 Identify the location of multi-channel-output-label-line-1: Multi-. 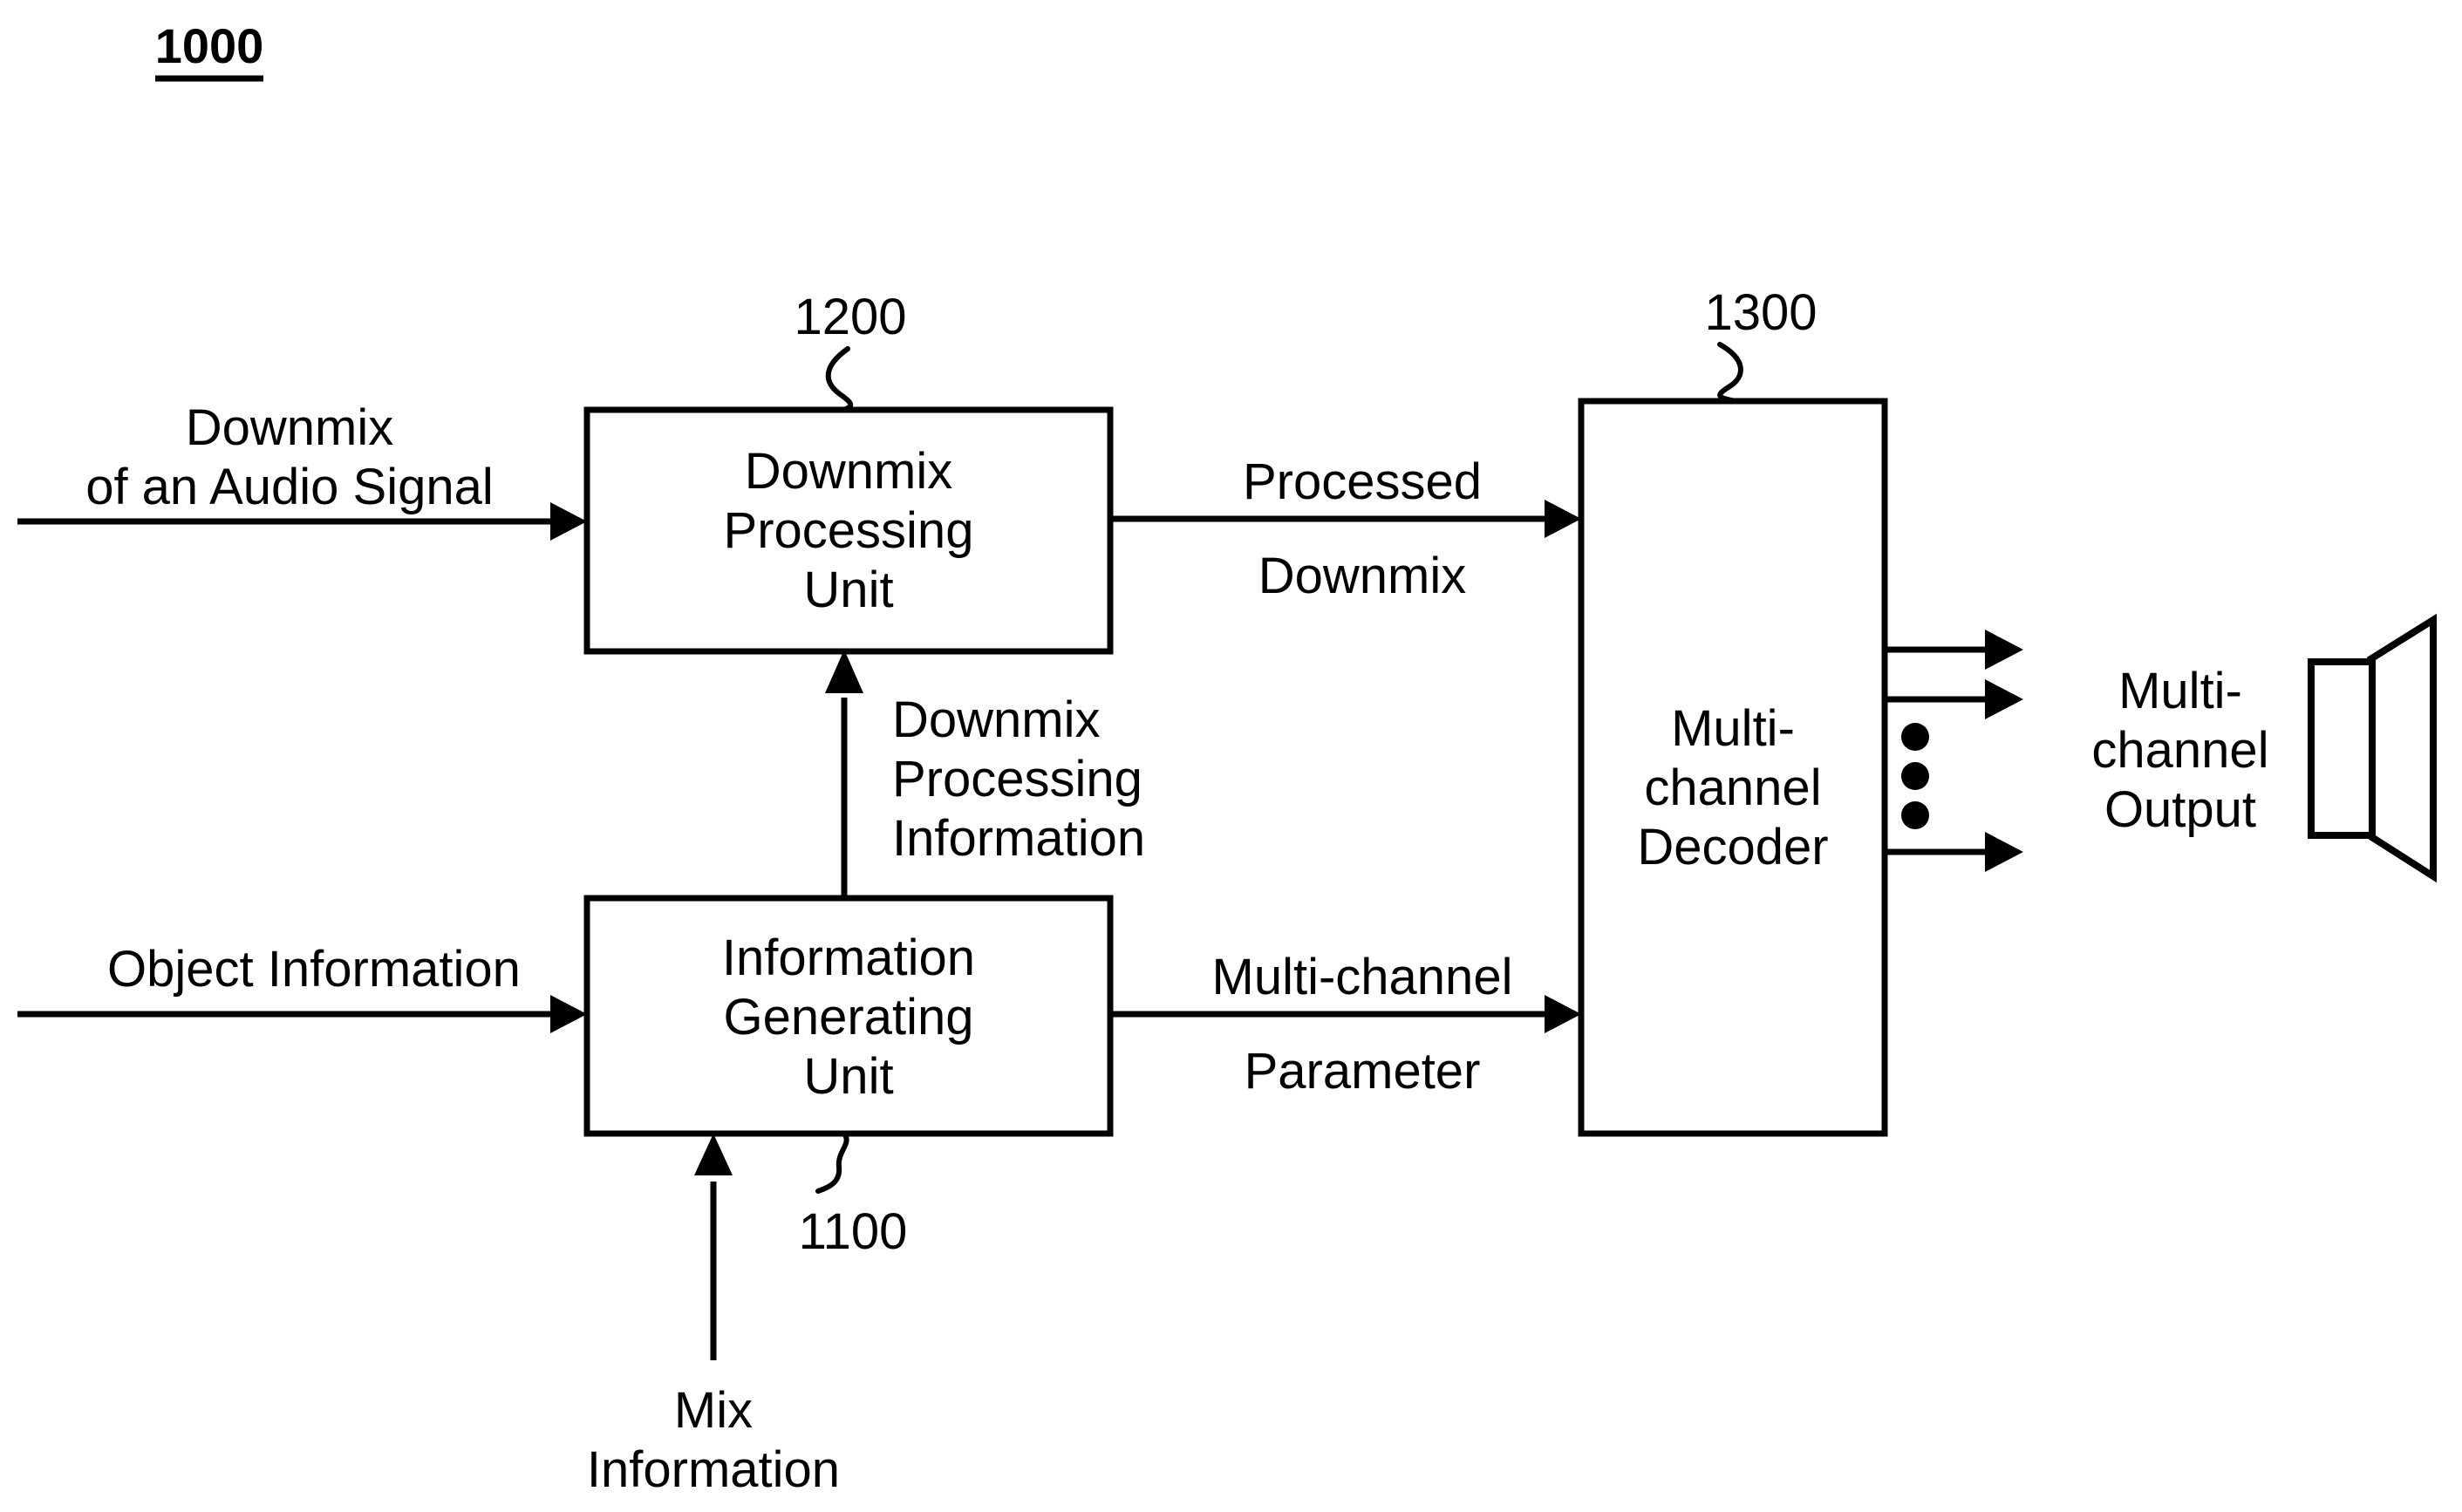
(2180, 691).